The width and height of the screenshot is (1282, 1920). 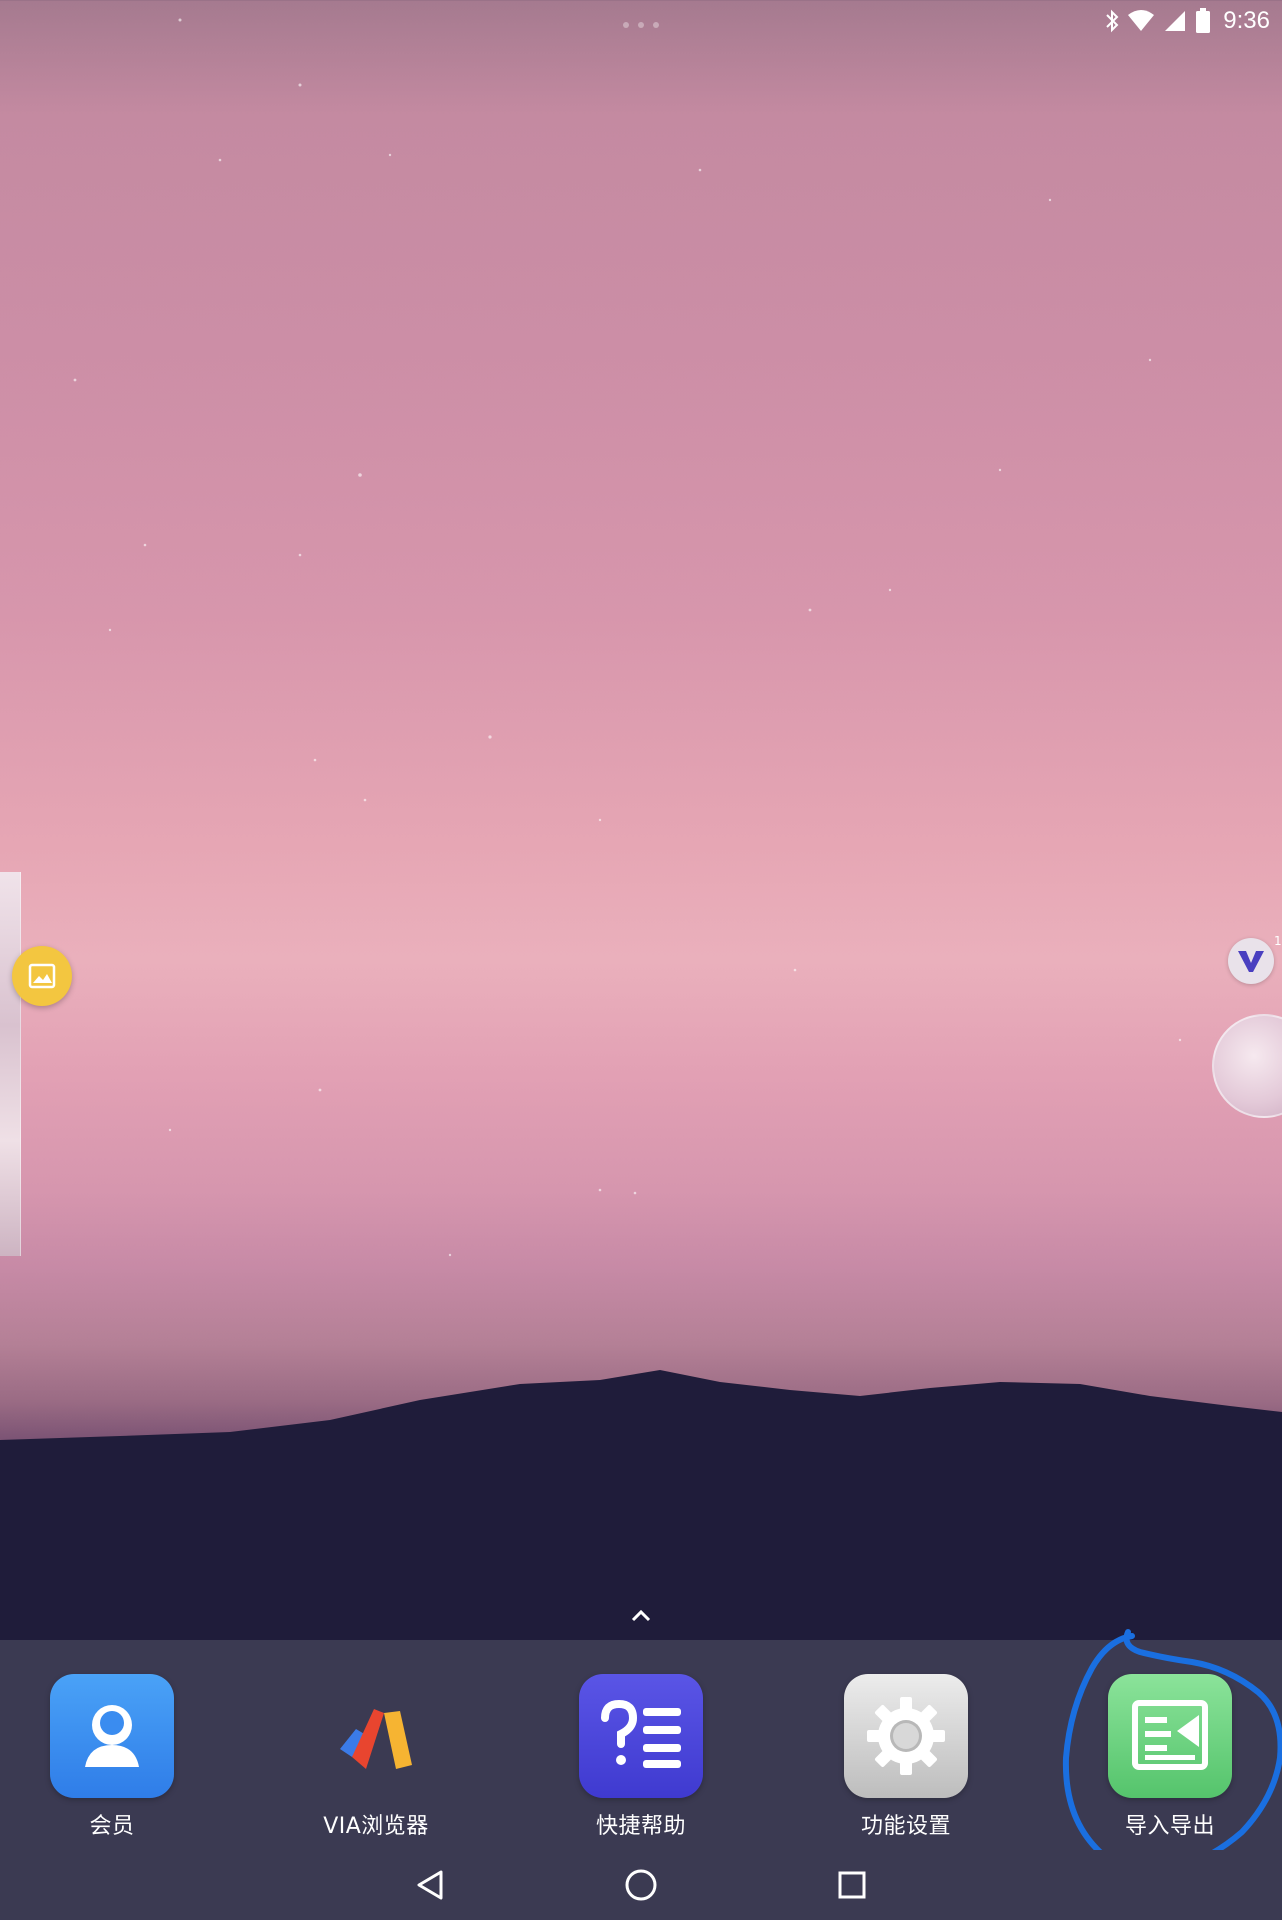 I want to click on left-edge-panel, so click(x=10, y=1064).